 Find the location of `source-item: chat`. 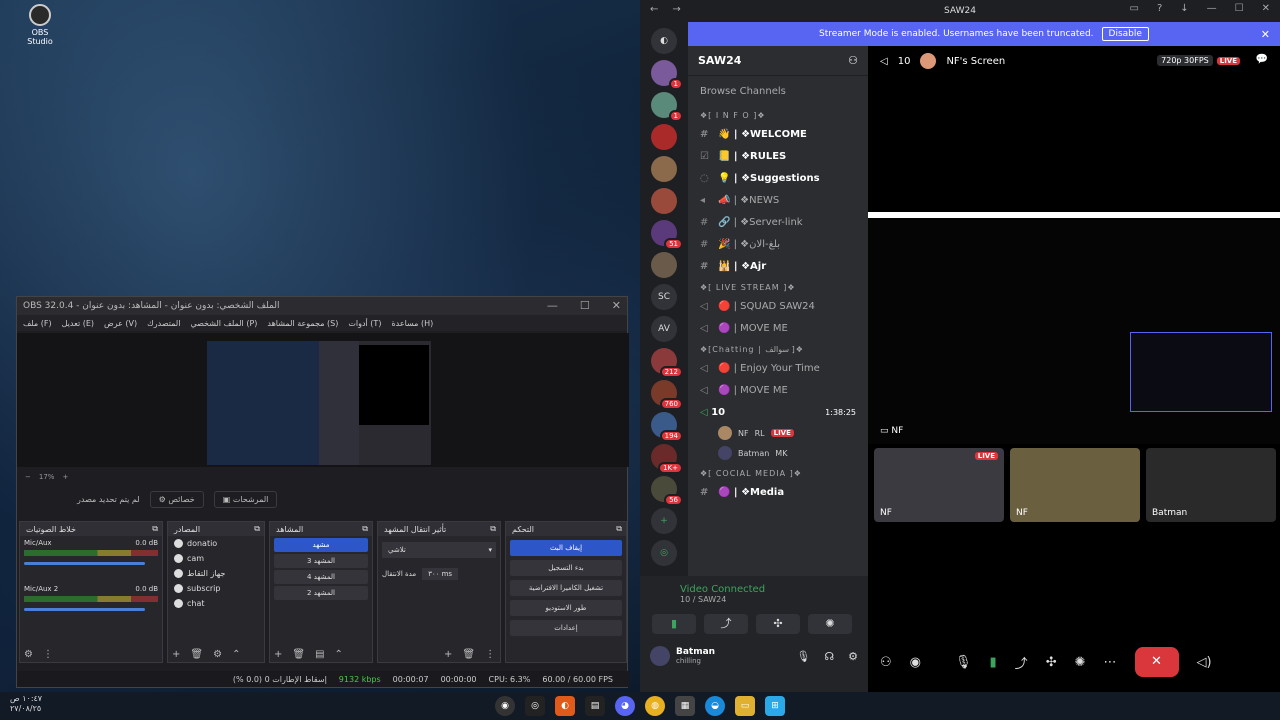

source-item: chat is located at coordinates (216, 603).